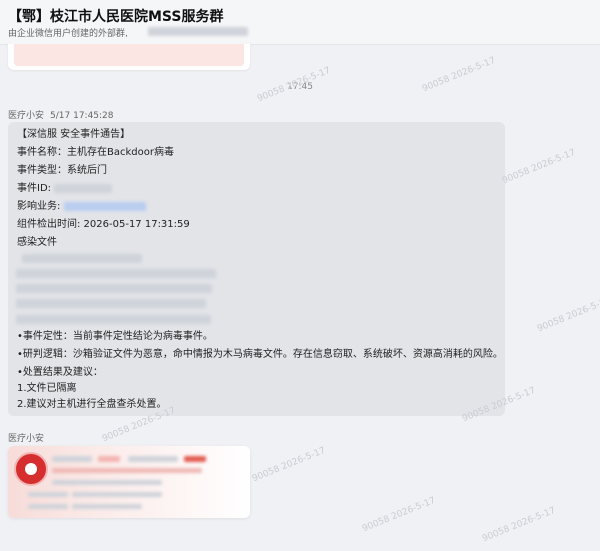  What do you see at coordinates (115, 16) in the screenshot?
I see `chat-title: 【鄂】枝江市人民医院MSS服务群` at bounding box center [115, 16].